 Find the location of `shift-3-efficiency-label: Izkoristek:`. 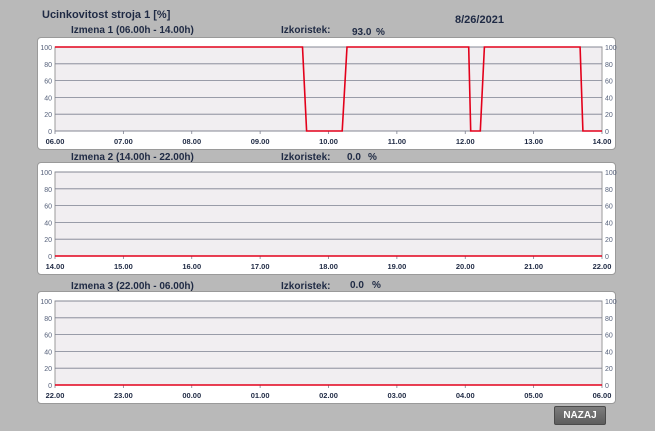

shift-3-efficiency-label: Izkoristek: is located at coordinates (306, 286).